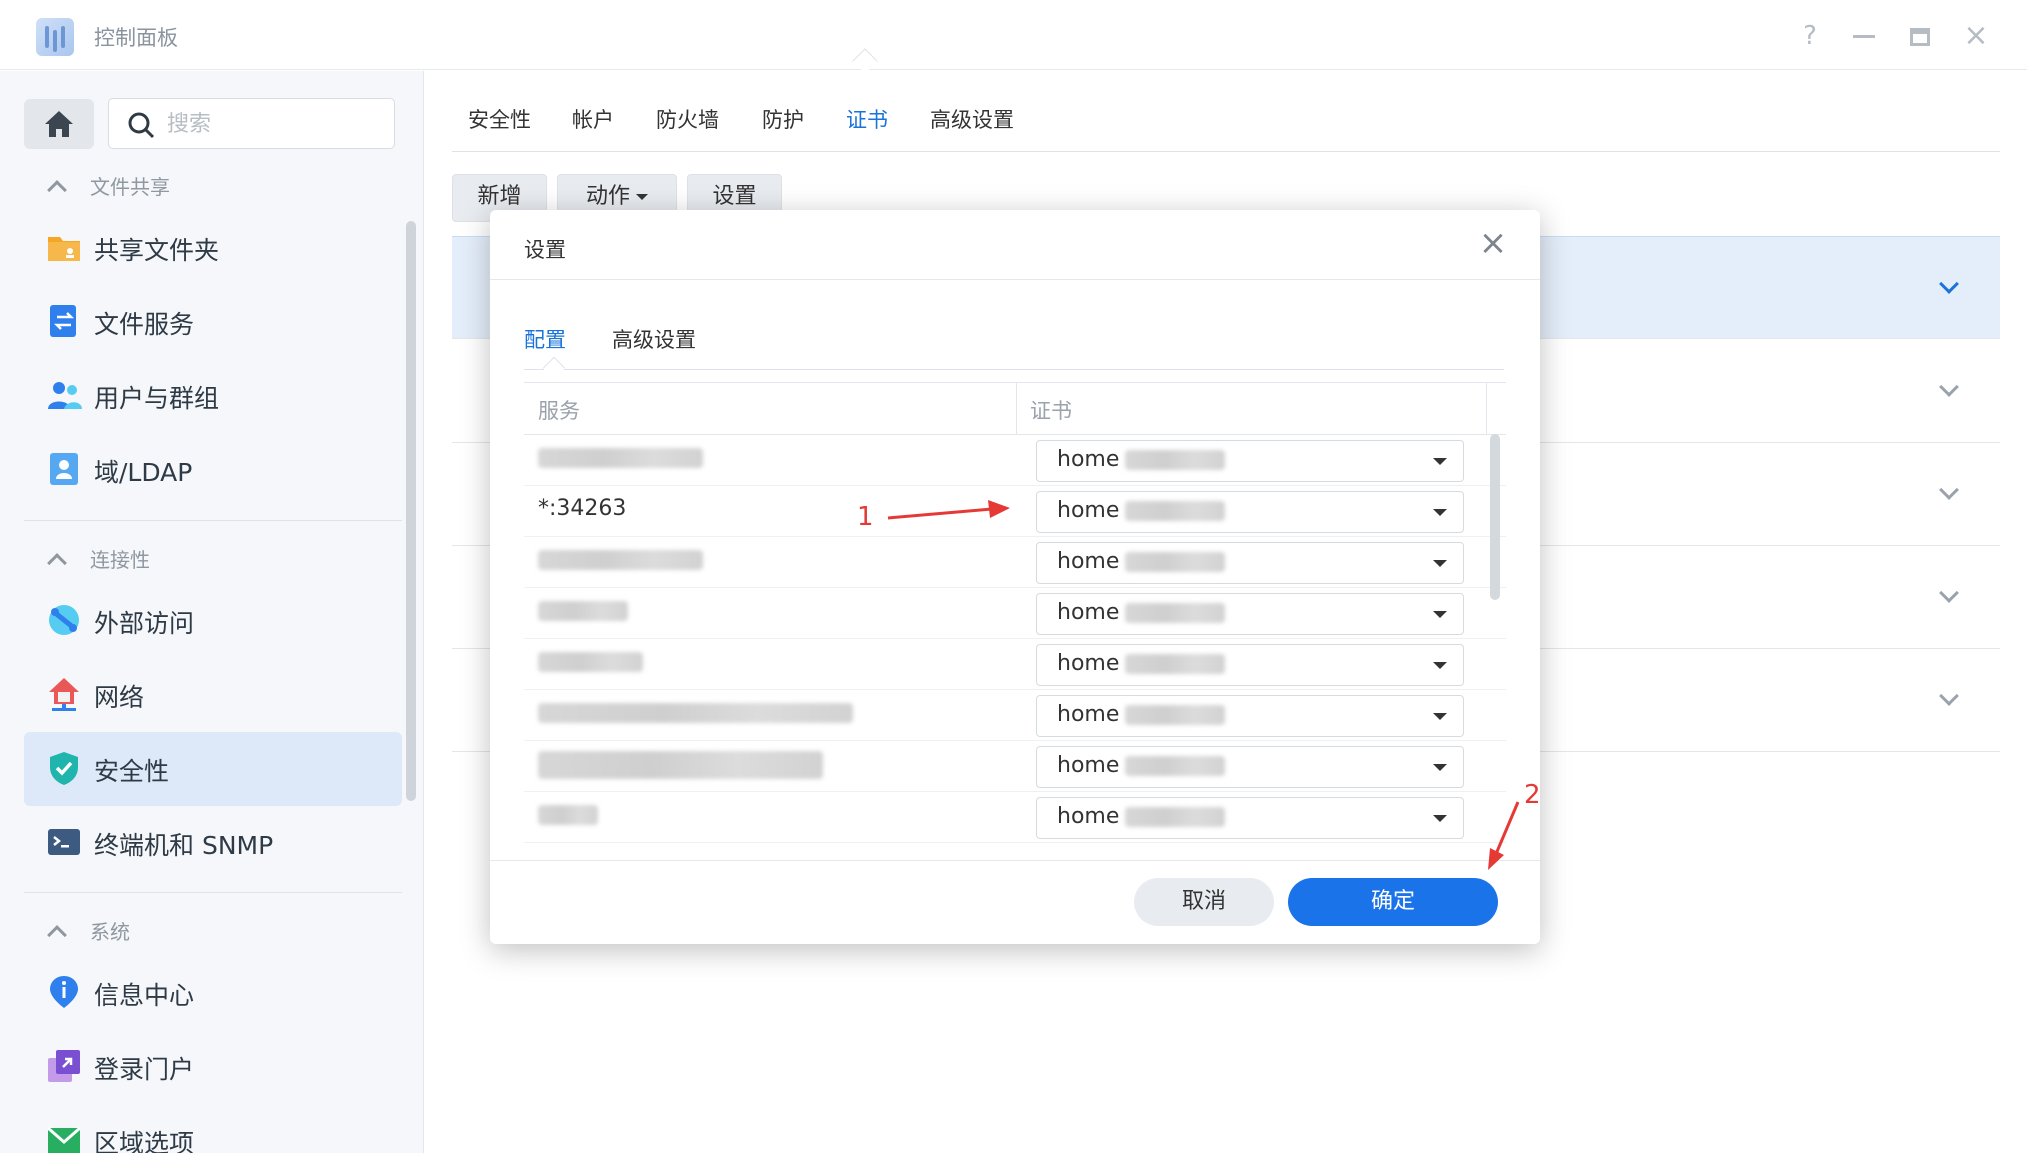 The height and width of the screenshot is (1153, 2027). What do you see at coordinates (972, 119) in the screenshot?
I see `tab-advanced-settings: 高级设置` at bounding box center [972, 119].